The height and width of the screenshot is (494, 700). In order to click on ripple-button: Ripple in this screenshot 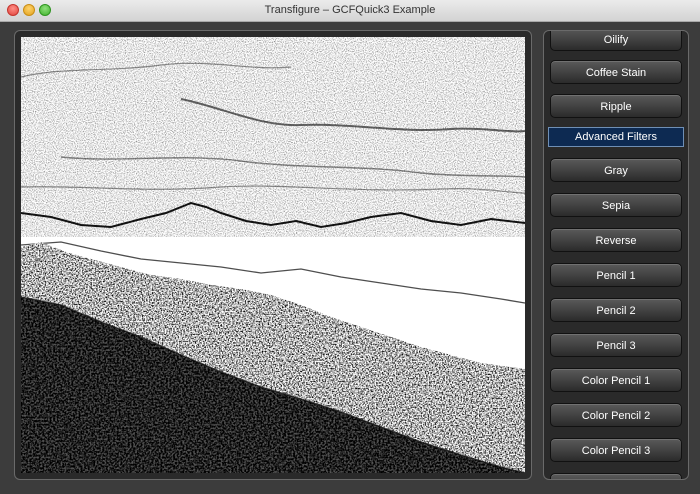, I will do `click(616, 106)`.